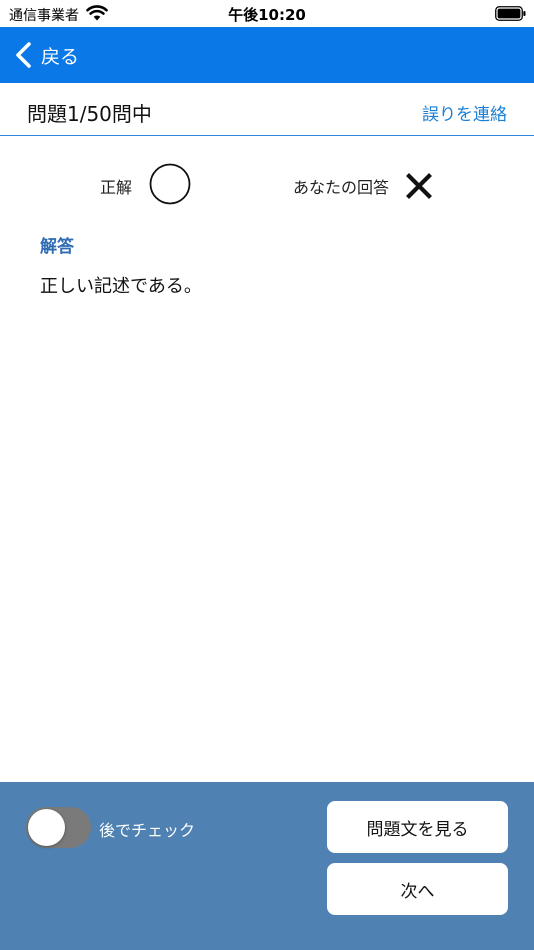 This screenshot has width=534, height=950. What do you see at coordinates (121, 286) in the screenshot?
I see `explanation-text: 正しい記述である。` at bounding box center [121, 286].